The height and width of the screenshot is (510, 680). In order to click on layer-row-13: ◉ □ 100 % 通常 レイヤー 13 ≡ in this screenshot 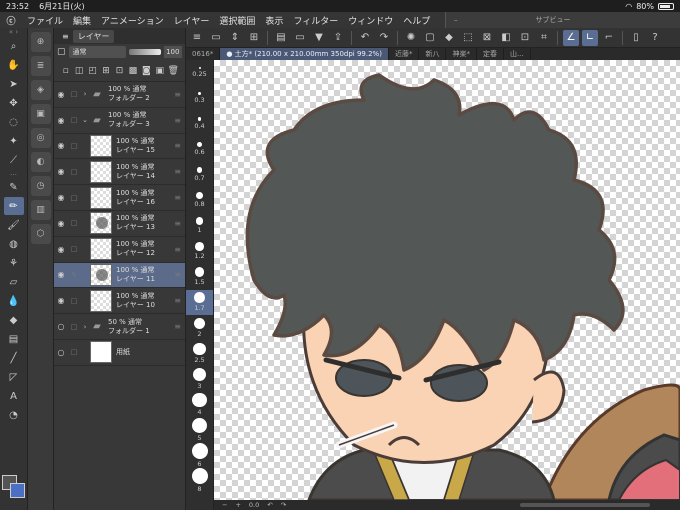, I will do `click(119, 224)`.